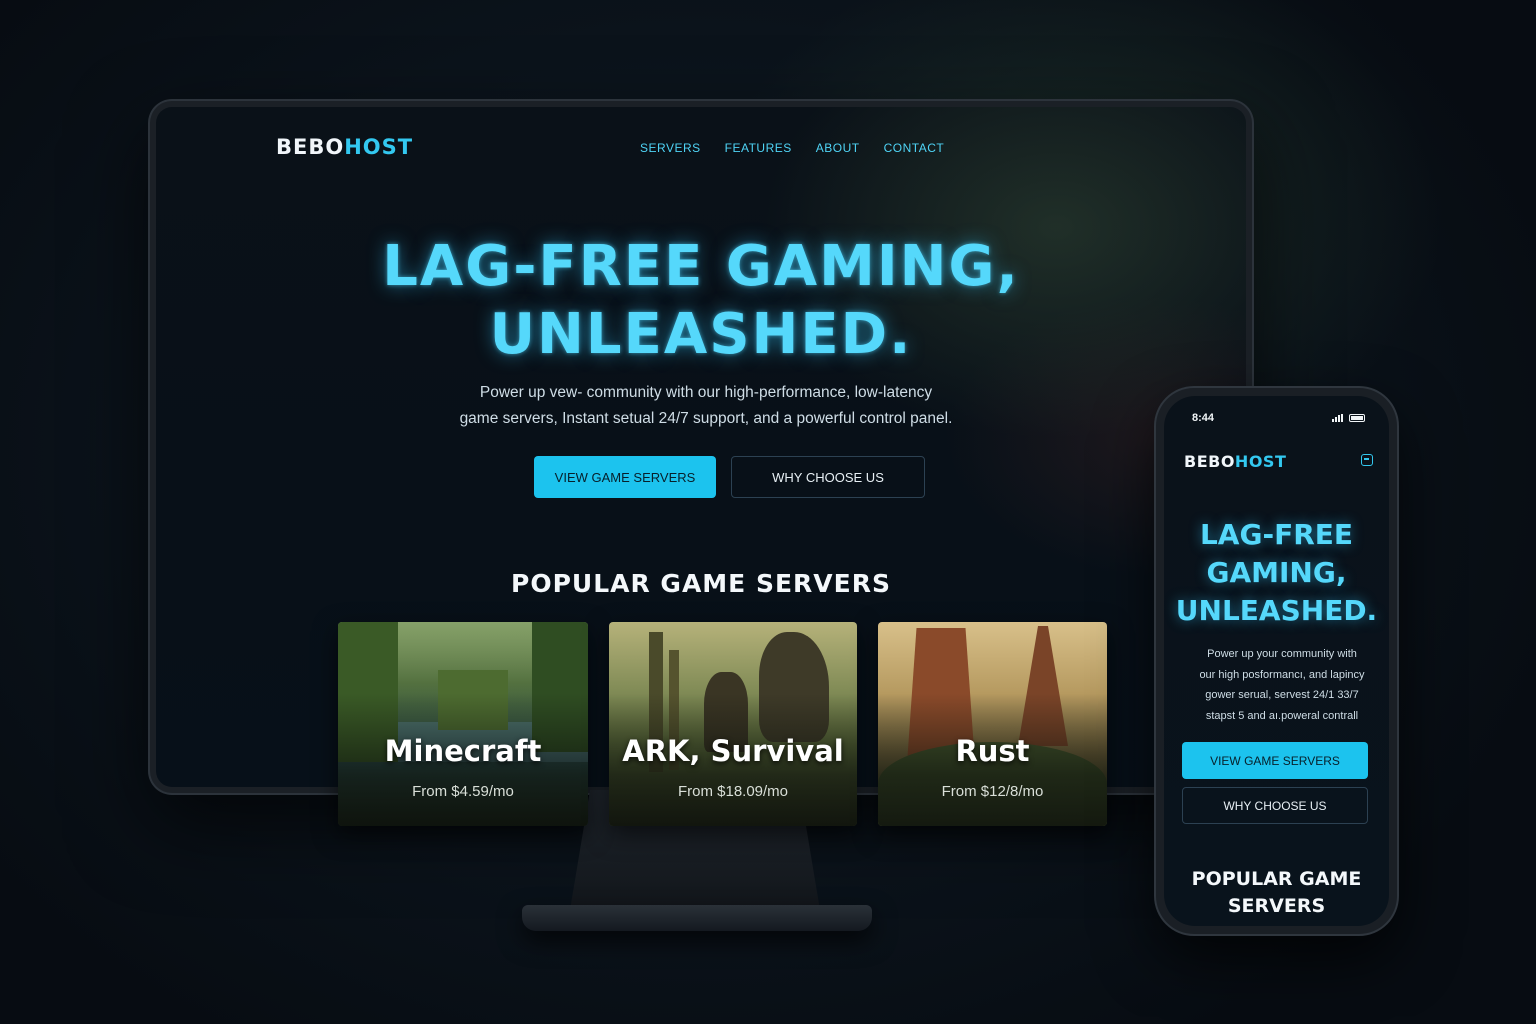 The image size is (1536, 1024). Describe the element at coordinates (992, 724) in the screenshot. I see `game-card-rust: Rust From $12/8/mo` at that location.